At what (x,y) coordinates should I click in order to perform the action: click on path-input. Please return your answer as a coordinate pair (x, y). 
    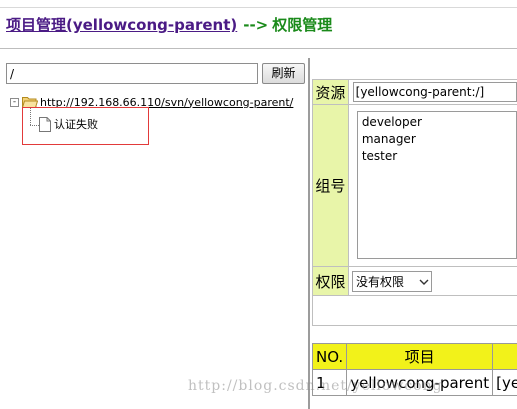
    Looking at the image, I should click on (132, 73).